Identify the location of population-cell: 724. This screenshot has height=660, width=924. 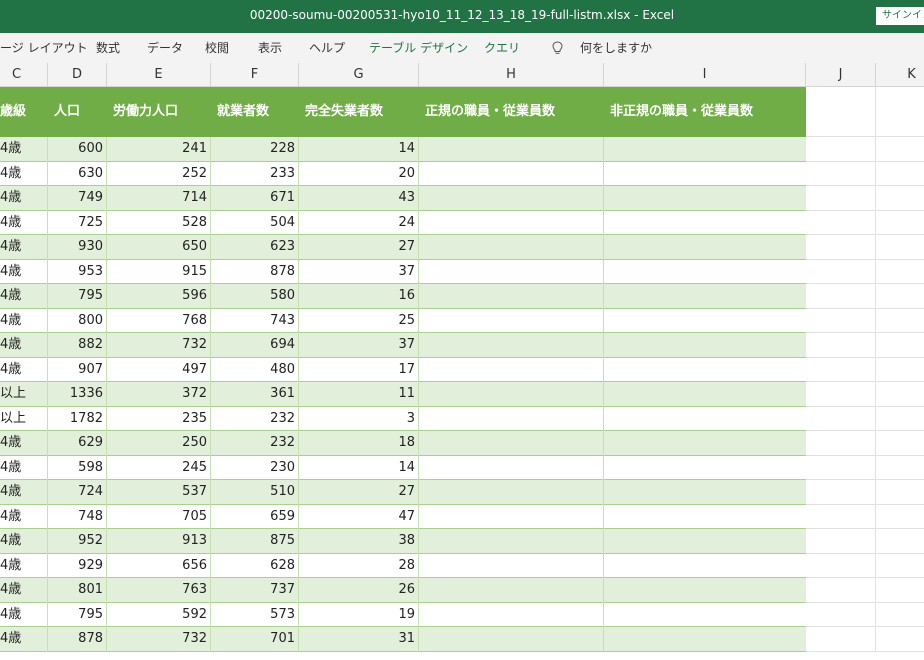
(77, 492).